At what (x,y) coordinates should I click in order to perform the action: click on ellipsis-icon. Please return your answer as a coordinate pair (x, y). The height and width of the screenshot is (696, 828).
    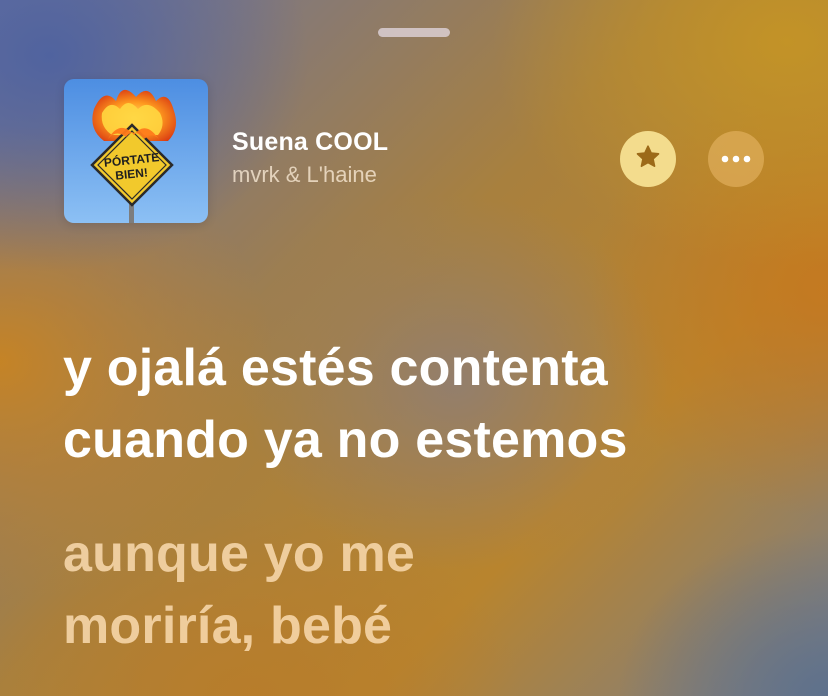
    Looking at the image, I should click on (736, 159).